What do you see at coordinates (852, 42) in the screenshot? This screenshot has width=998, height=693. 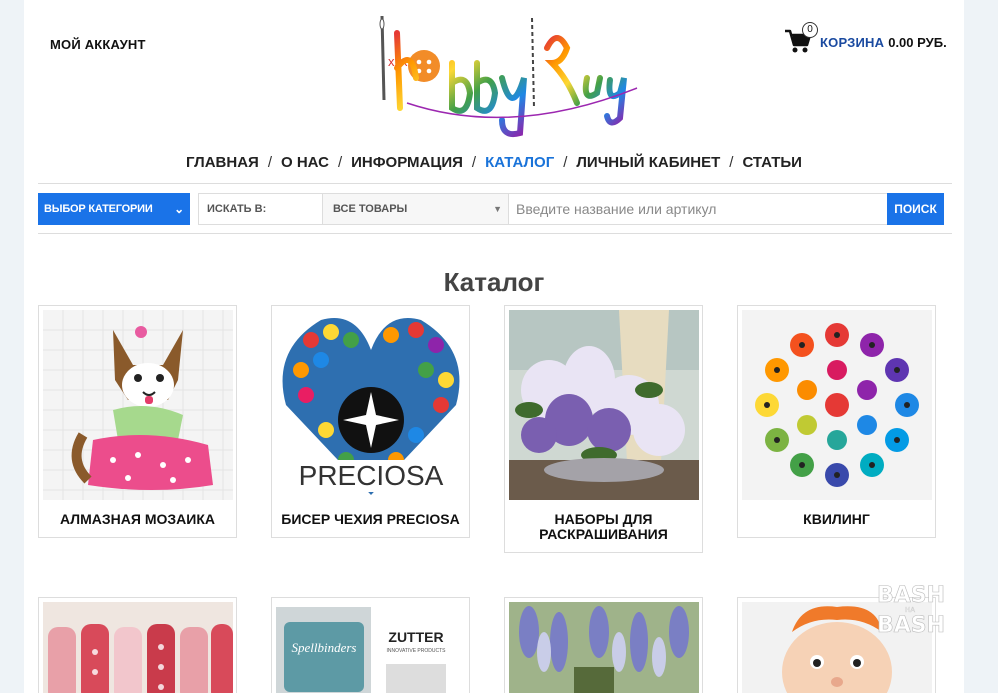 I see `cart-label: КОРЗИНА` at bounding box center [852, 42].